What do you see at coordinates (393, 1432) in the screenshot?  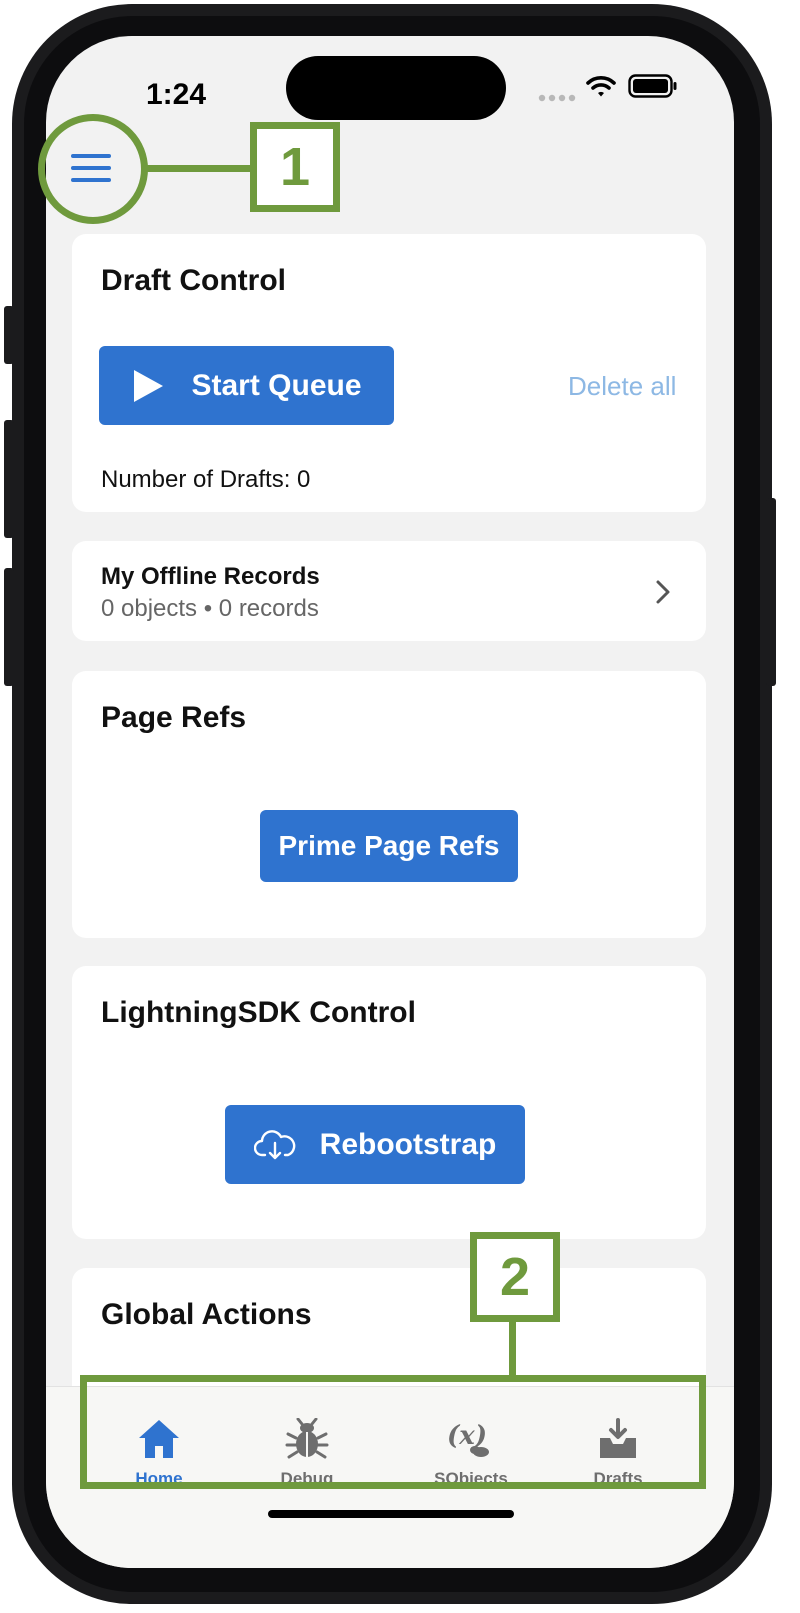 I see `annotation-box-tabbar` at bounding box center [393, 1432].